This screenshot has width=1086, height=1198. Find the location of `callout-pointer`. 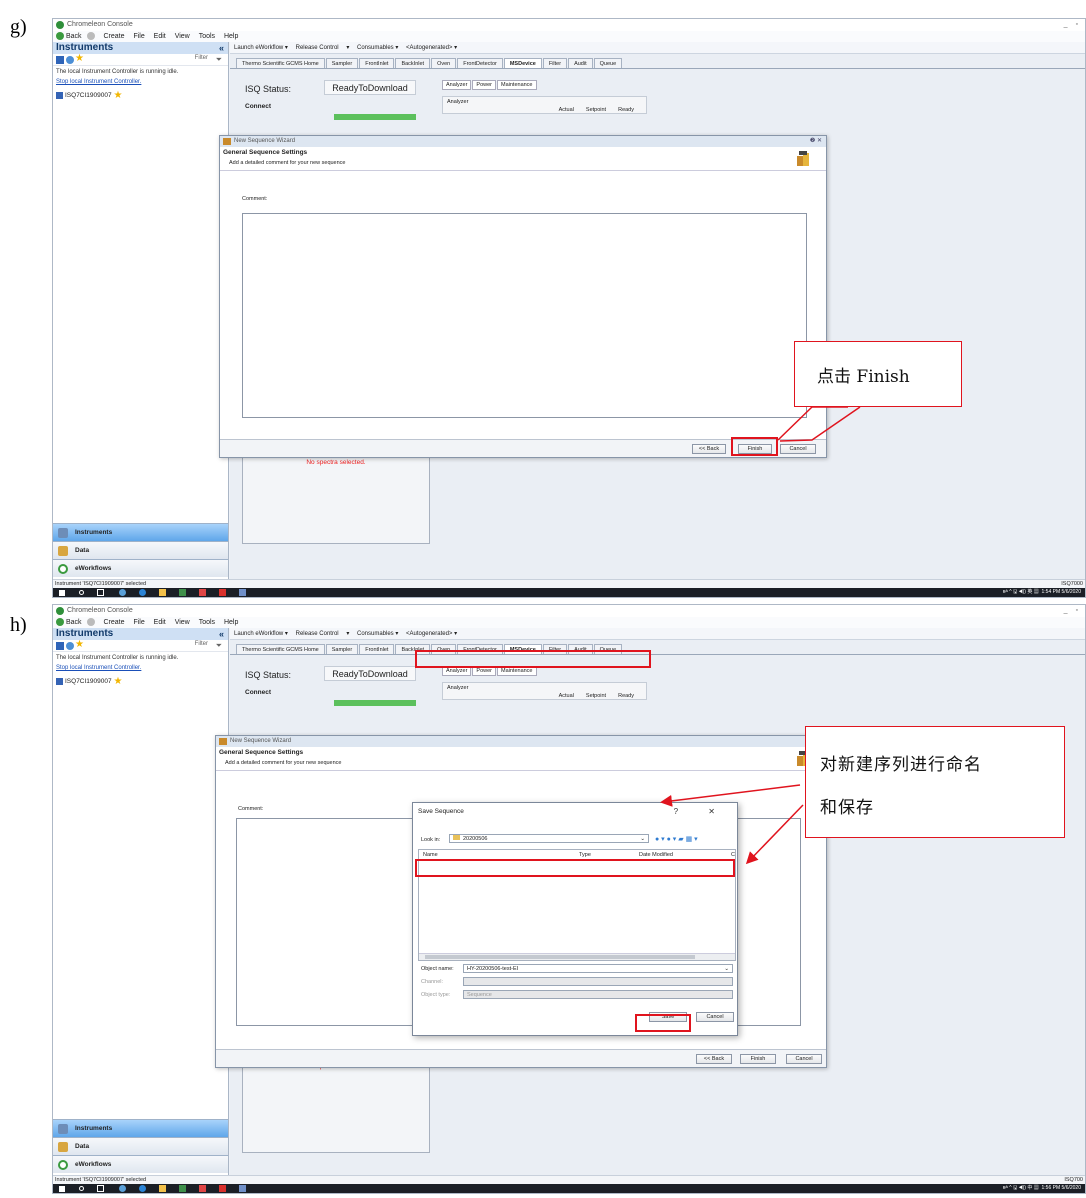

callout-pointer is located at coordinates (819, 424).